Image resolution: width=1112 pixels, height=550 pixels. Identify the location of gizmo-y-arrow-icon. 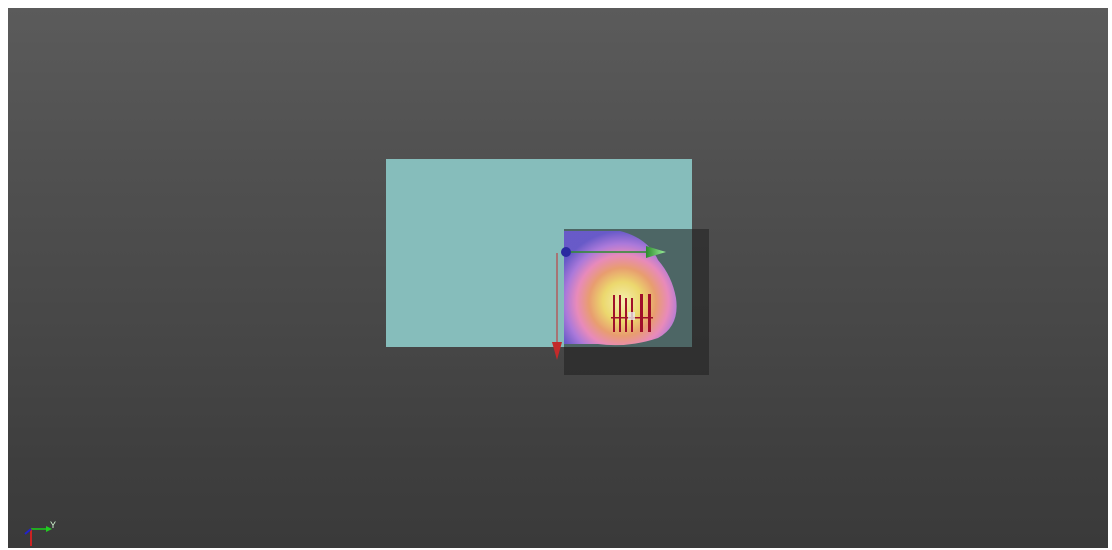
(557, 351).